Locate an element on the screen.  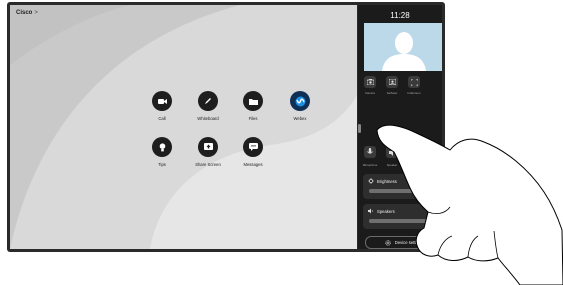
brand-name: Cisco is located at coordinates (24, 13).